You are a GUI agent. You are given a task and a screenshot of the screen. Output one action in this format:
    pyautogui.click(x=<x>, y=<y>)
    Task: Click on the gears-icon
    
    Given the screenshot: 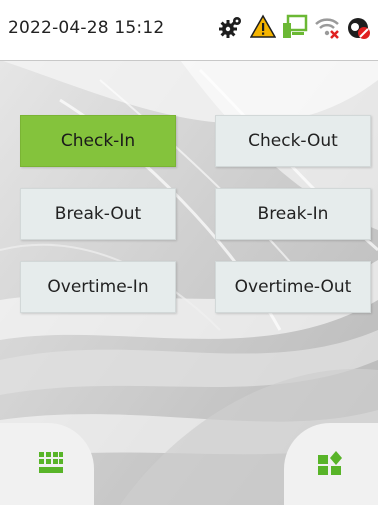 What is the action you would take?
    pyautogui.click(x=231, y=27)
    